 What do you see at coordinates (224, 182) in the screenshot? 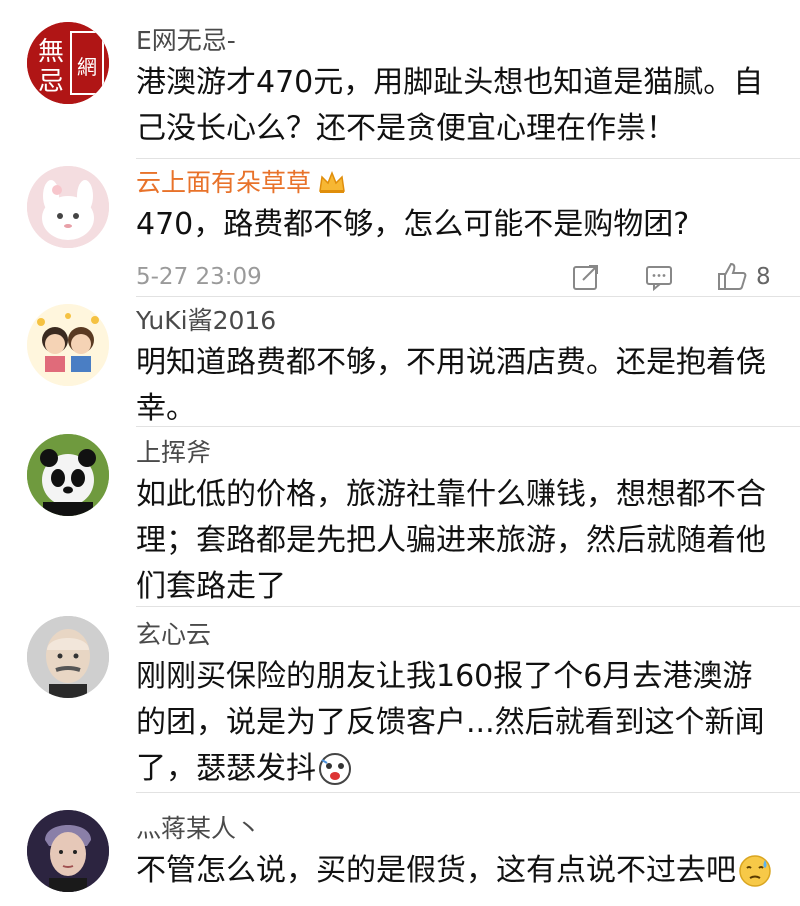
I see `username-text: 云上面有朵草草` at bounding box center [224, 182].